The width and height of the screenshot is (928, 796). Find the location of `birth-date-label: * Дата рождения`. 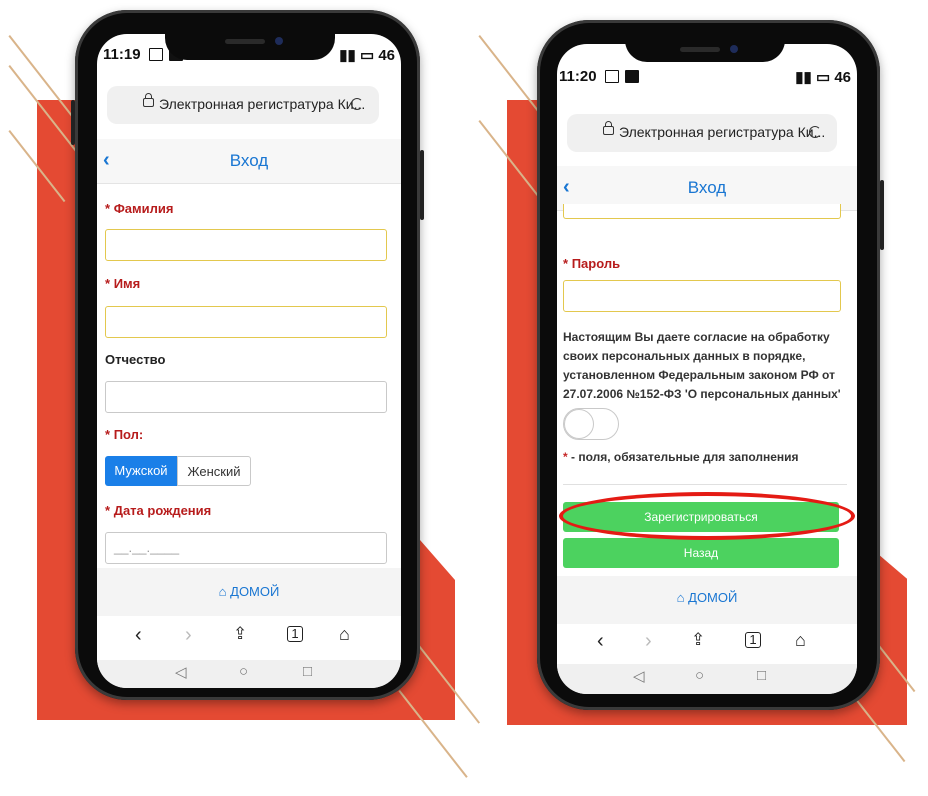

birth-date-label: * Дата рождения is located at coordinates (158, 510).